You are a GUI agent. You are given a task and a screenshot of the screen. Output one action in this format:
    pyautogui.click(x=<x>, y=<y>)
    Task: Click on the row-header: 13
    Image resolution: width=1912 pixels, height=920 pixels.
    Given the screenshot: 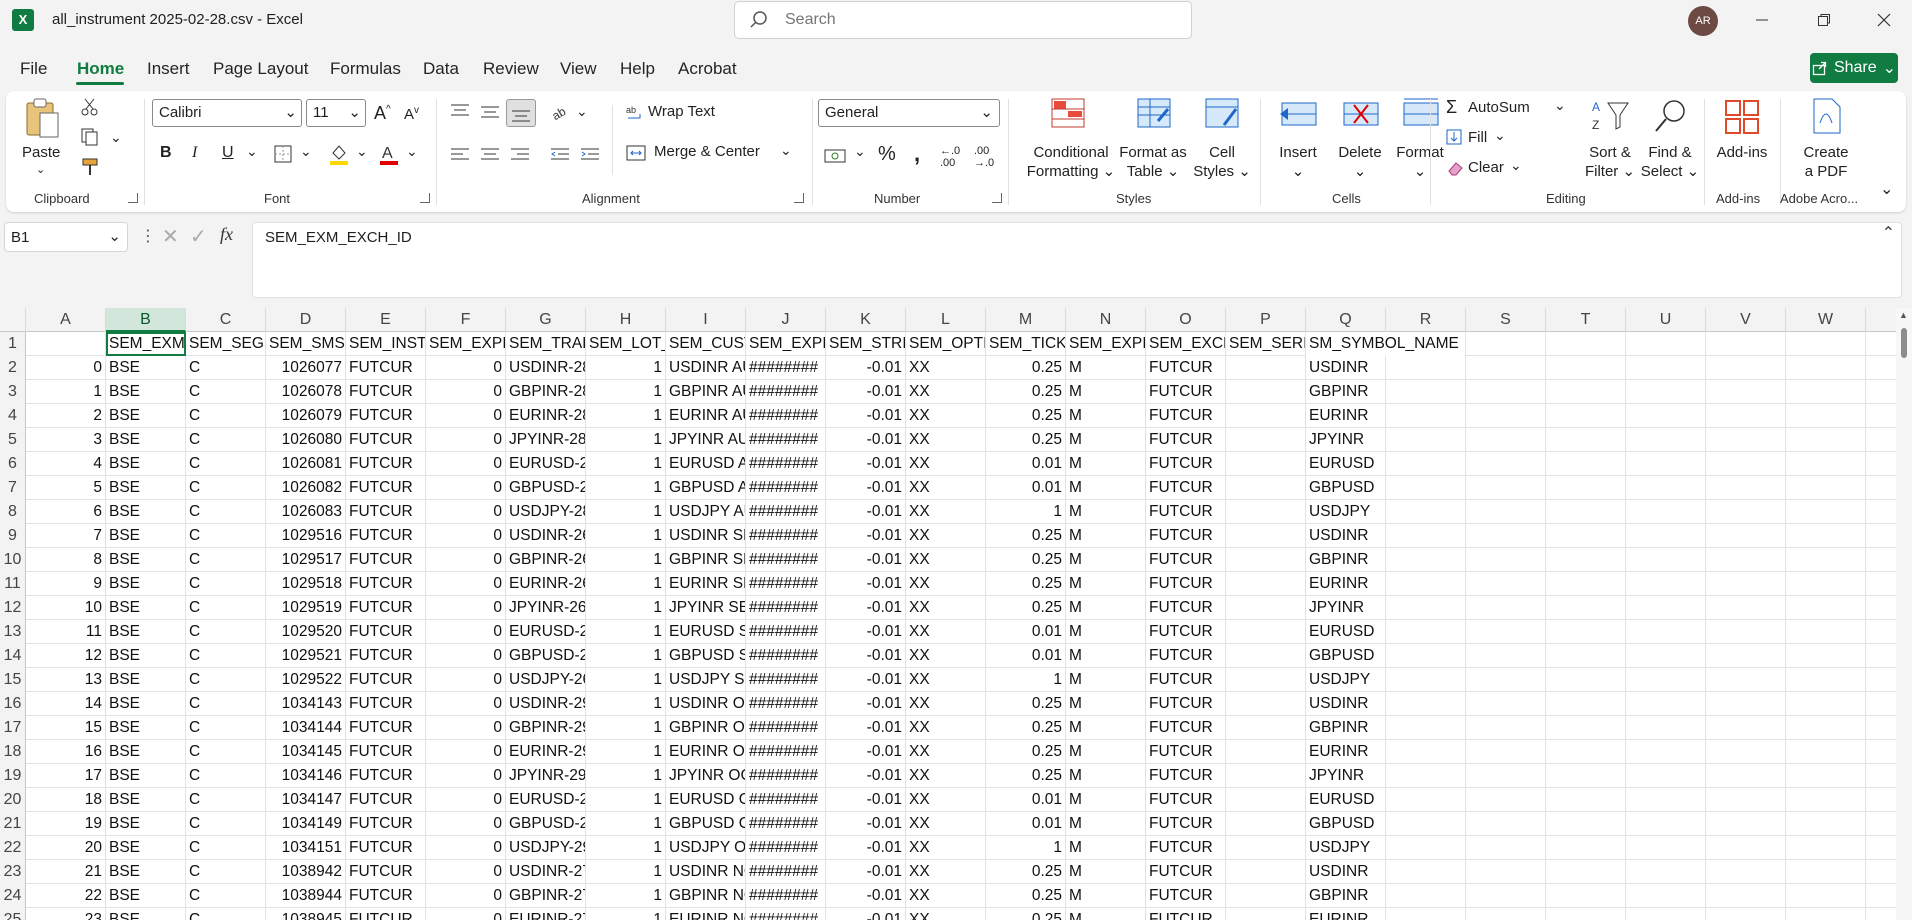 What is the action you would take?
    pyautogui.click(x=13, y=632)
    